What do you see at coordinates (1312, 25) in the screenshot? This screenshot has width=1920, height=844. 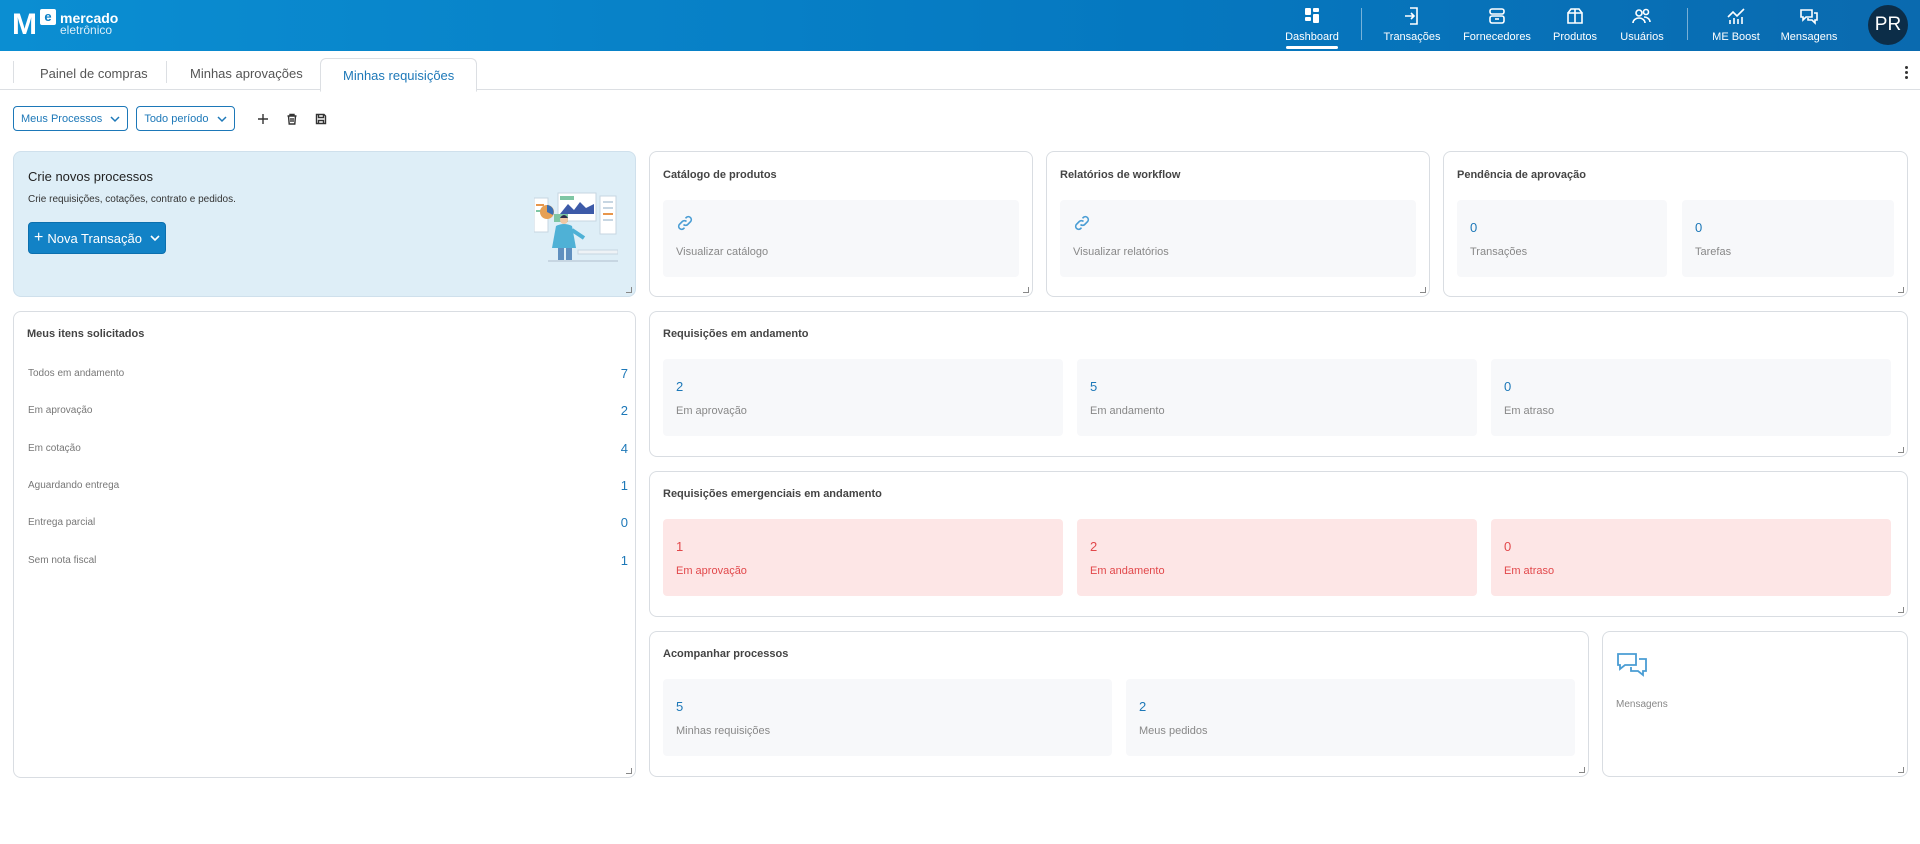 I see `nav-dashboard: Dashboard` at bounding box center [1312, 25].